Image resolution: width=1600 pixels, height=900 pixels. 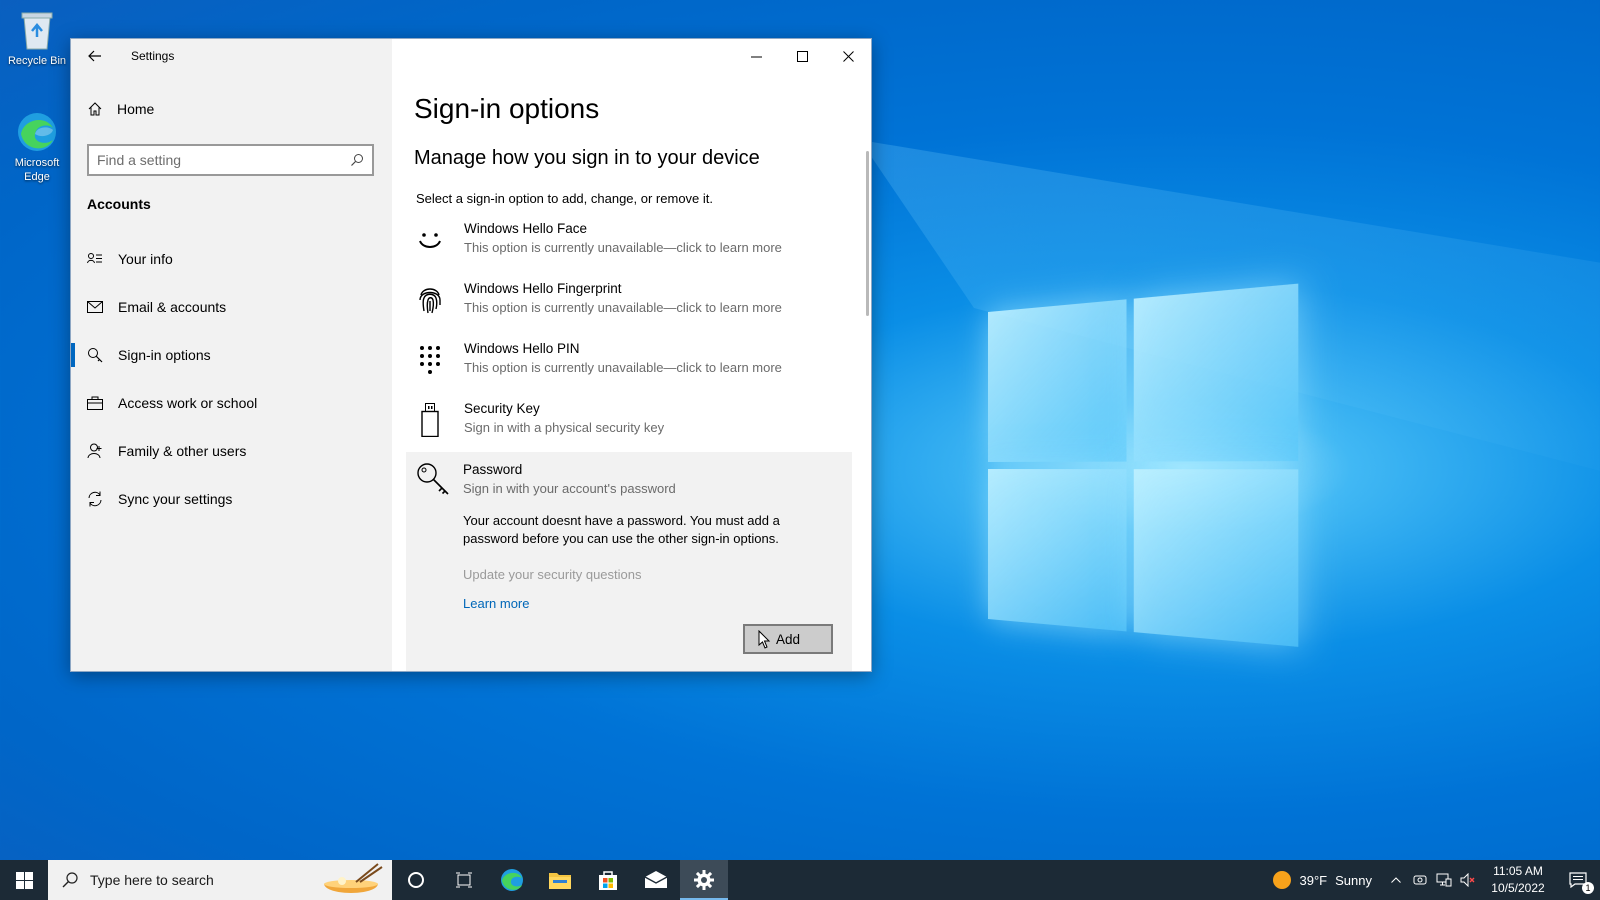 What do you see at coordinates (430, 420) in the screenshot?
I see `usb-key-icon` at bounding box center [430, 420].